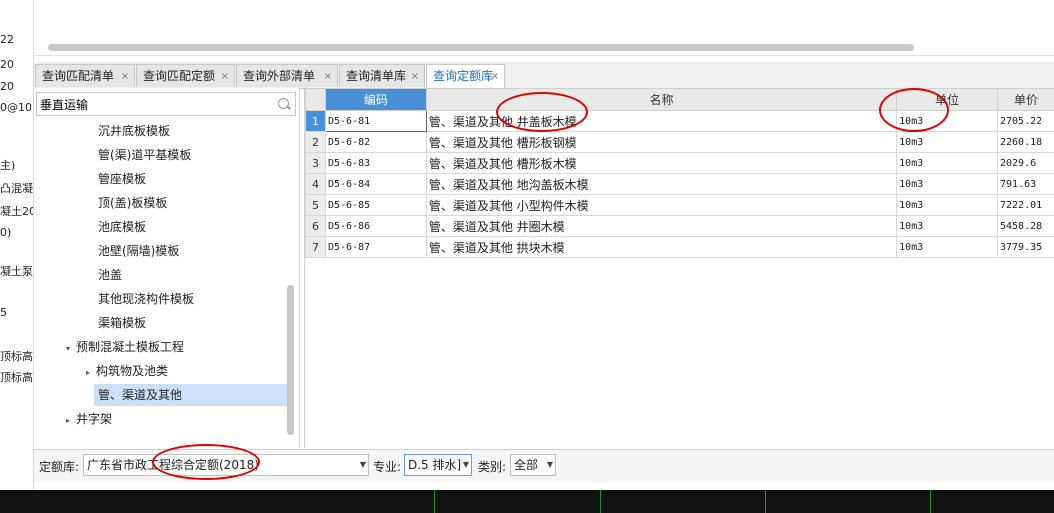 Image resolution: width=1054 pixels, height=513 pixels. I want to click on search-box, so click(166, 104).